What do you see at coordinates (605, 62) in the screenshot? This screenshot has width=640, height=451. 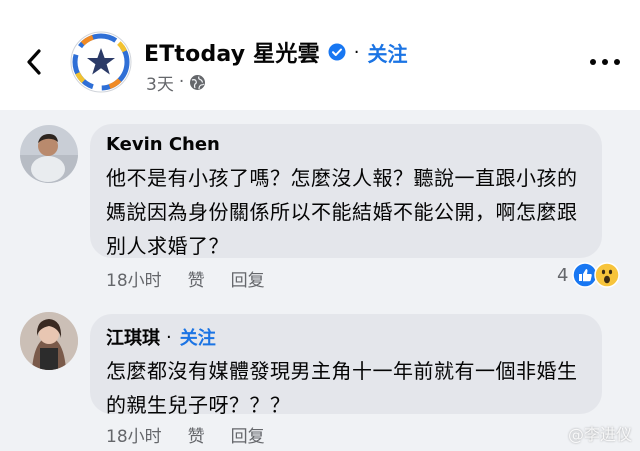 I see `more-horizontal-icon` at bounding box center [605, 62].